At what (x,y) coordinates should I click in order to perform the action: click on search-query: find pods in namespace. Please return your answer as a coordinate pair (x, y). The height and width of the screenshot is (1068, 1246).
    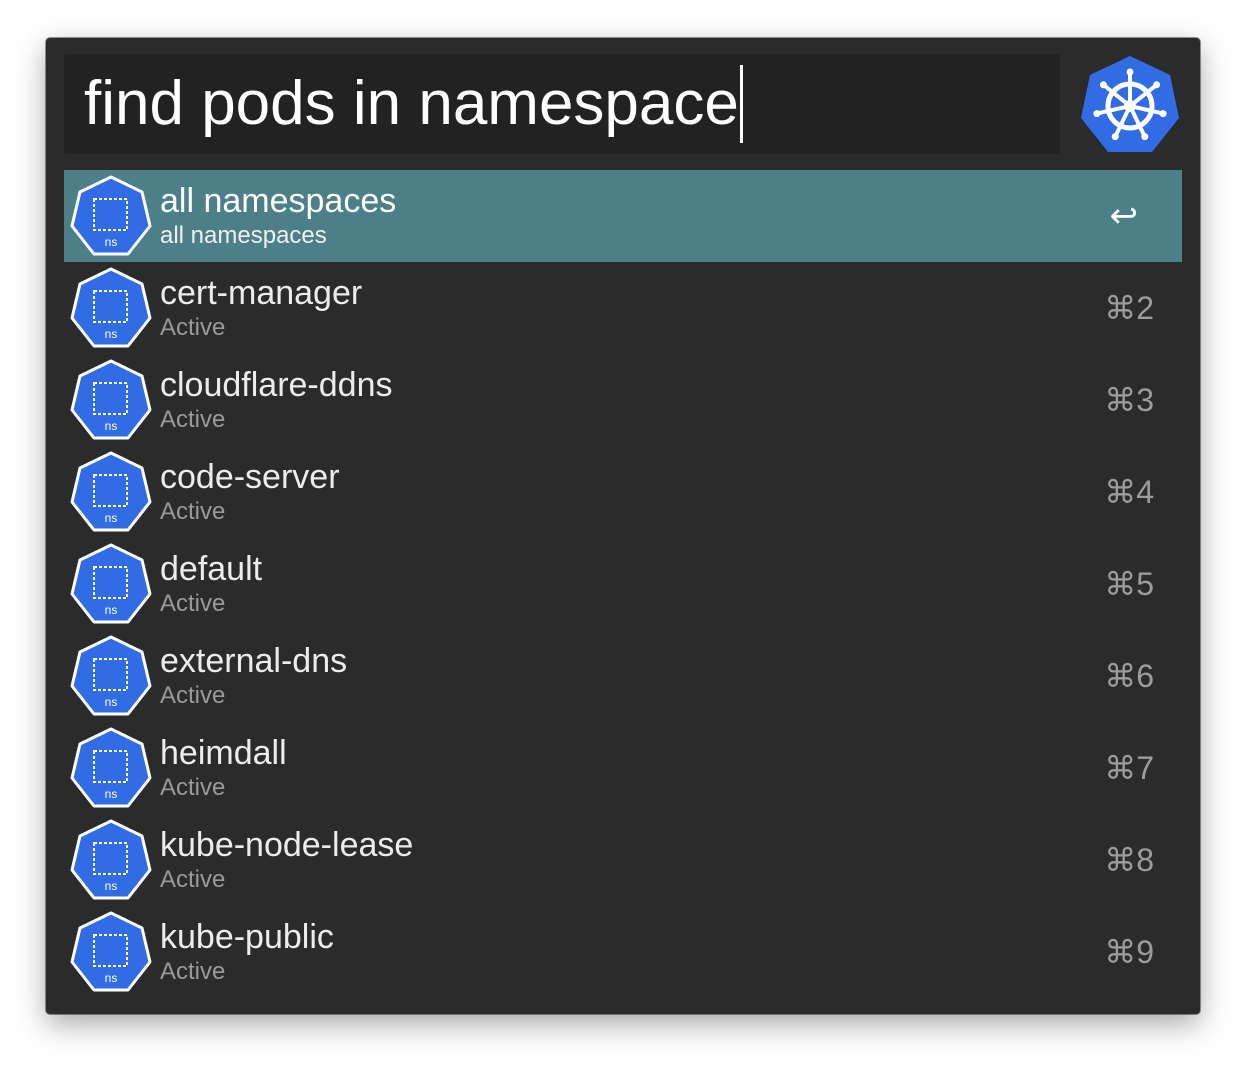
    Looking at the image, I should click on (413, 104).